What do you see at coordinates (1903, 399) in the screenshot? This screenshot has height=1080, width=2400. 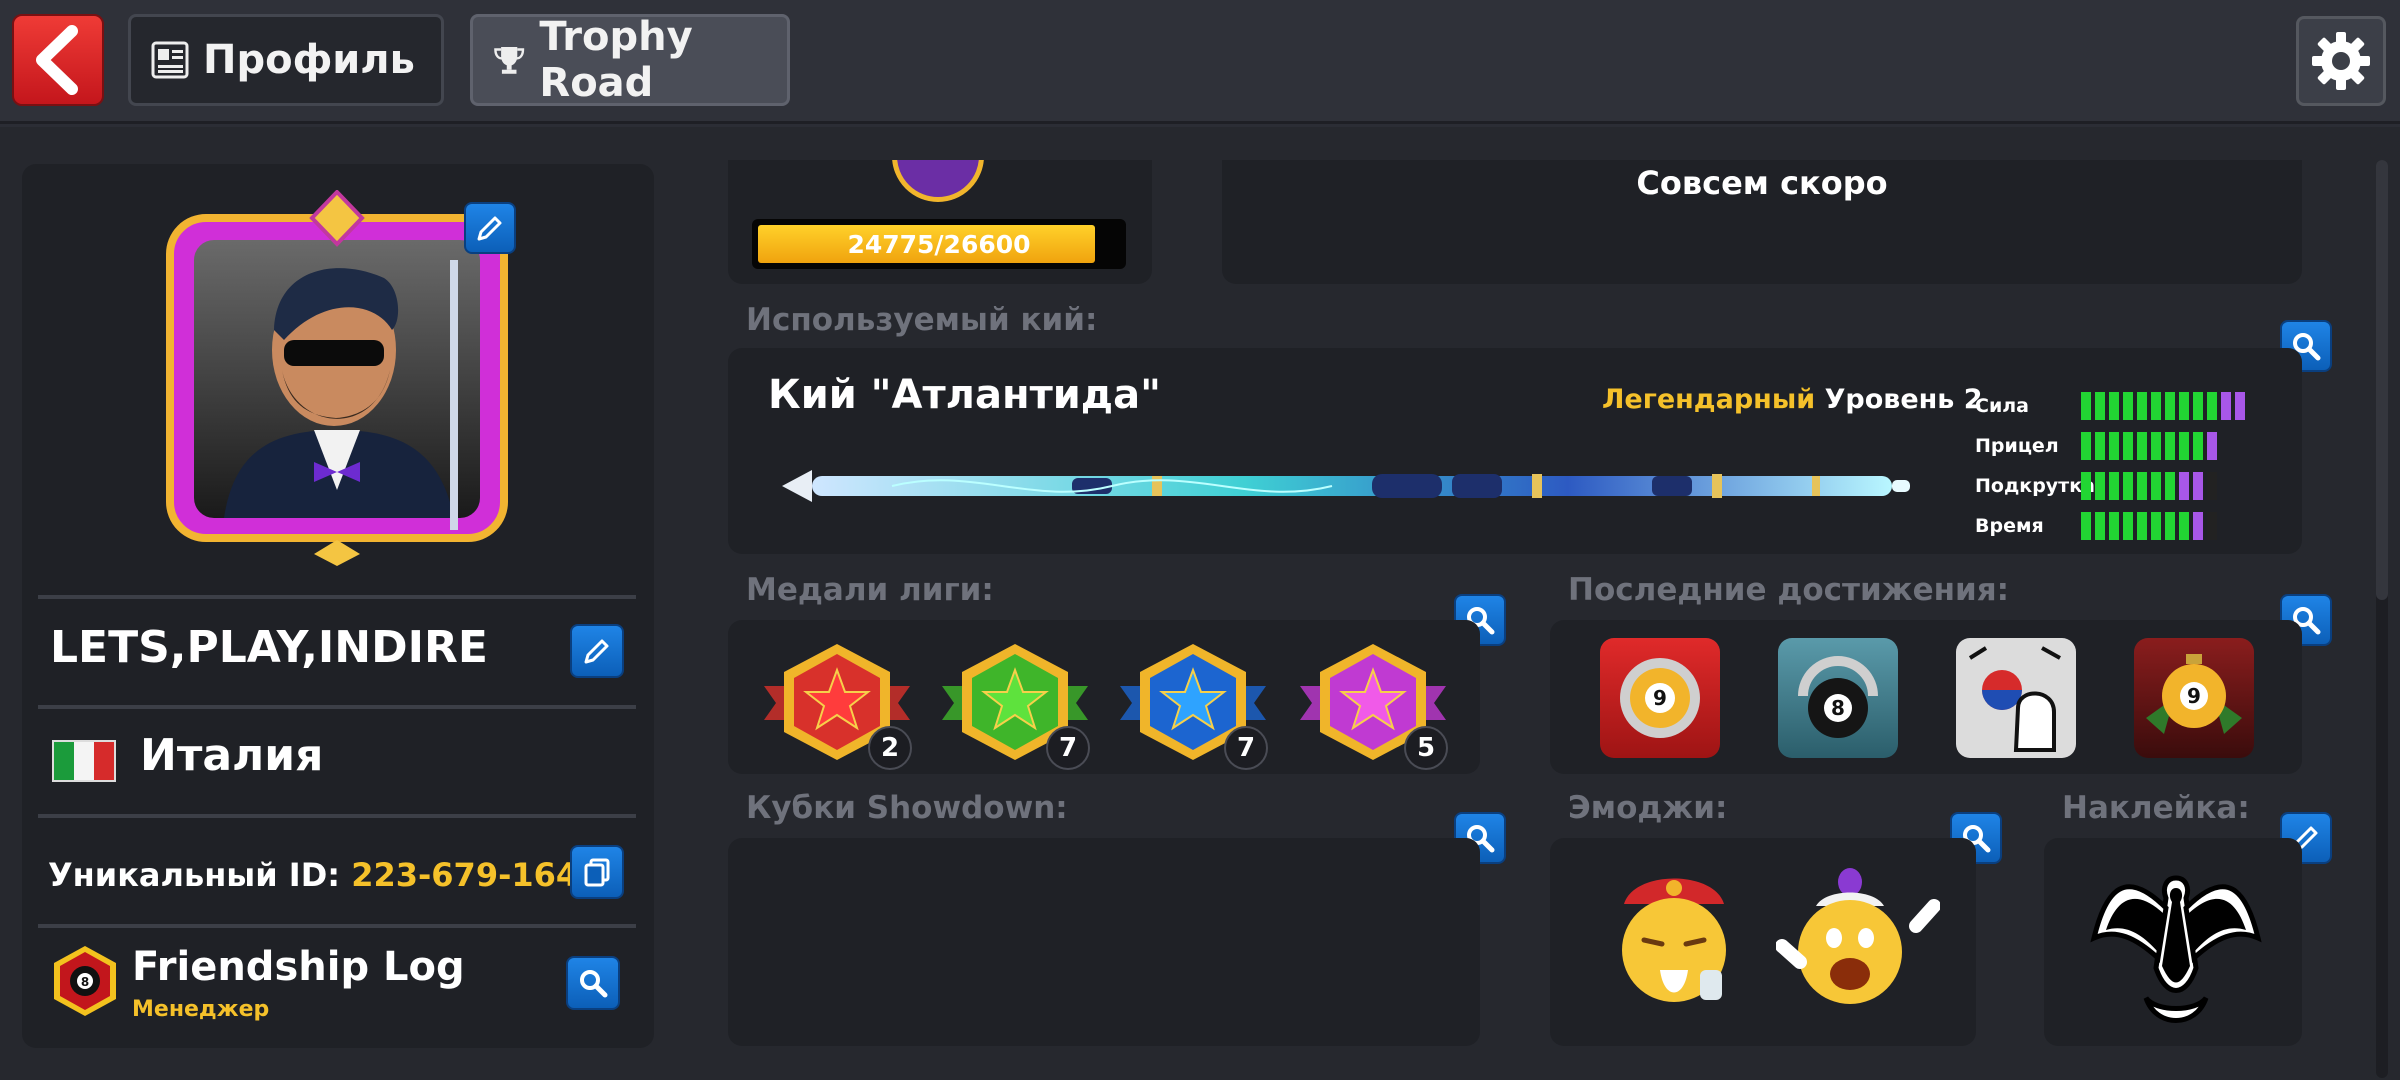 I see `cue-level: Уровень 2` at bounding box center [1903, 399].